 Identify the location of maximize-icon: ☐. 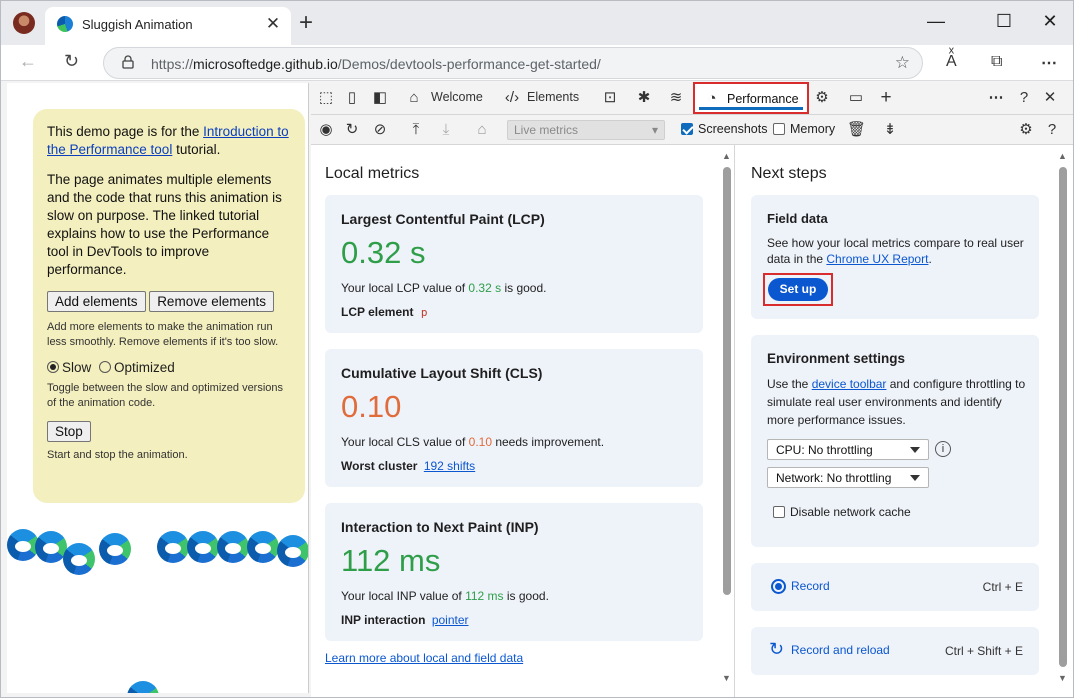
(1004, 21).